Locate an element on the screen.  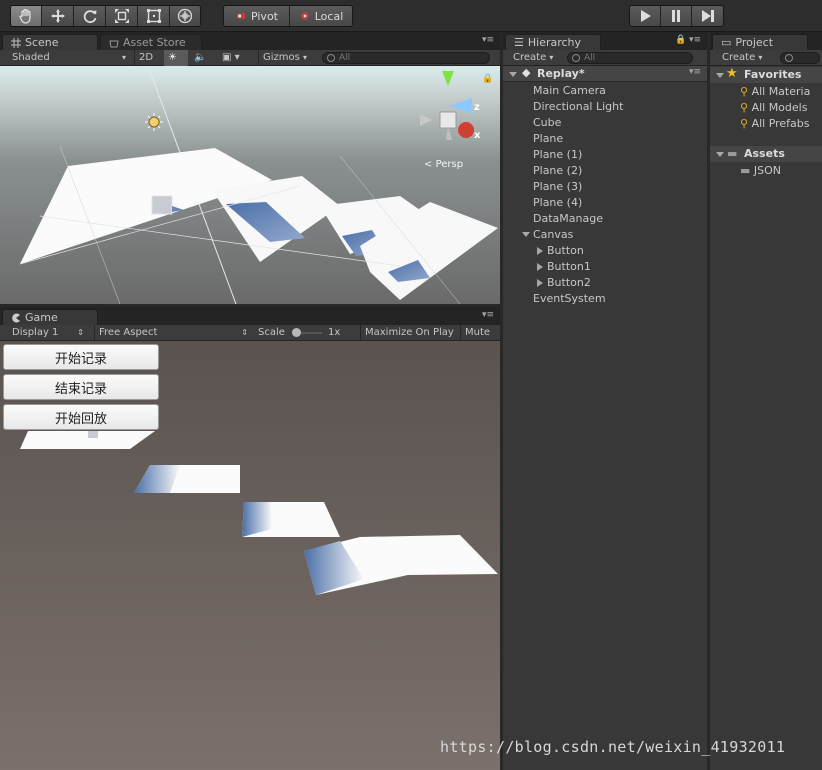
transform-tool-button is located at coordinates (185, 16).